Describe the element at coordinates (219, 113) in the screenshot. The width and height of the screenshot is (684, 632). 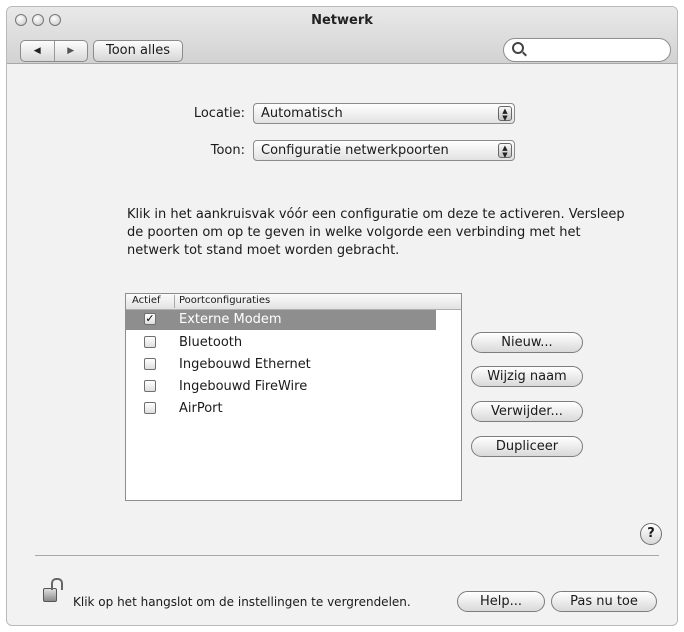
I see `location-label: Locatie:` at that location.